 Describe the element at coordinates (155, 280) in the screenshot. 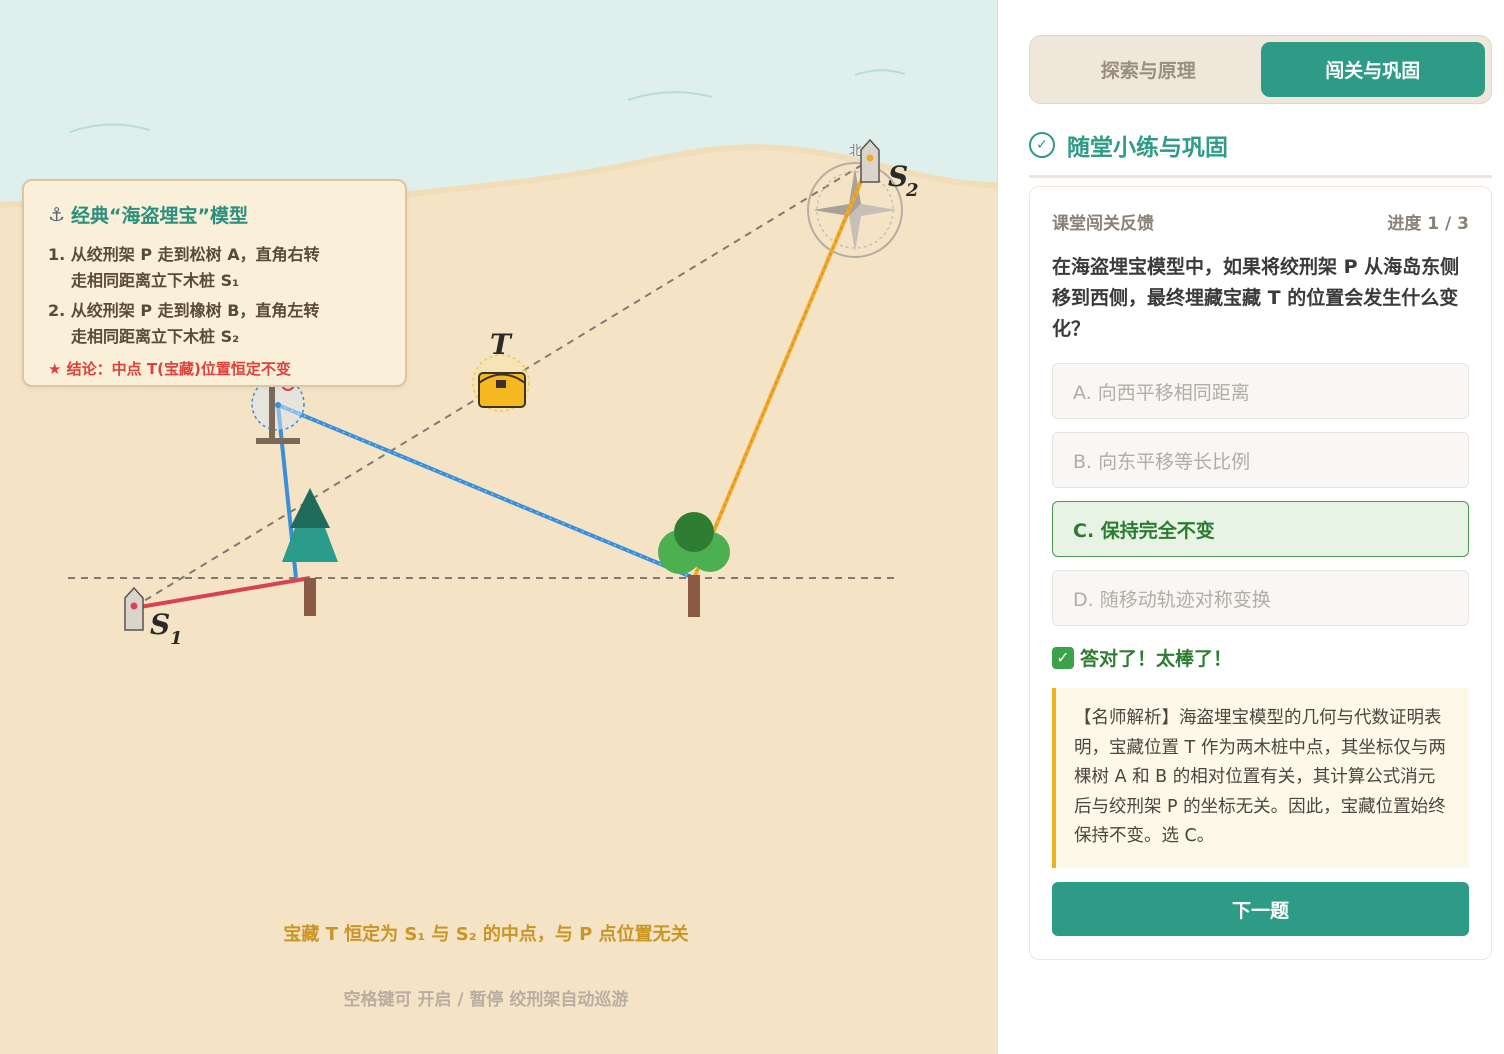

I see `info-step1-line2: 走相同距离立下木桩 S₁` at that location.